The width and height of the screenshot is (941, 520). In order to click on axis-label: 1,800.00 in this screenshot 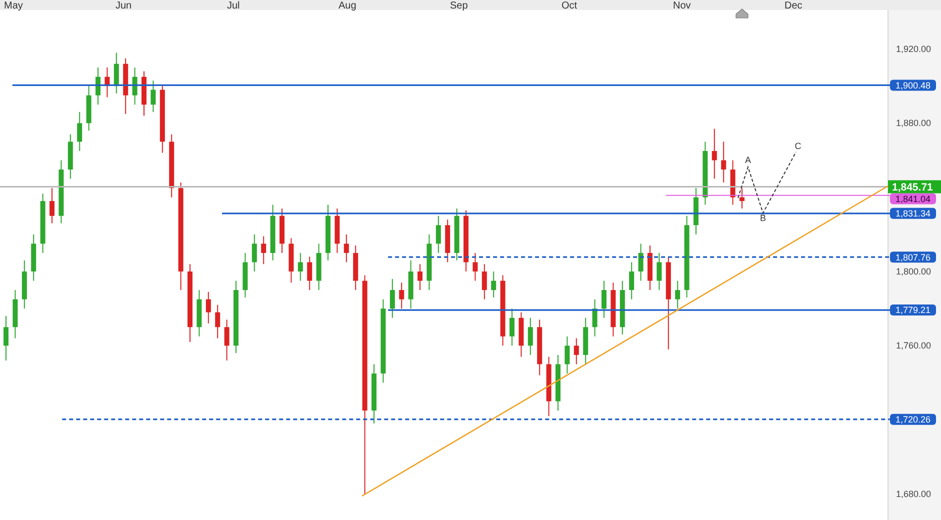, I will do `click(914, 271)`.